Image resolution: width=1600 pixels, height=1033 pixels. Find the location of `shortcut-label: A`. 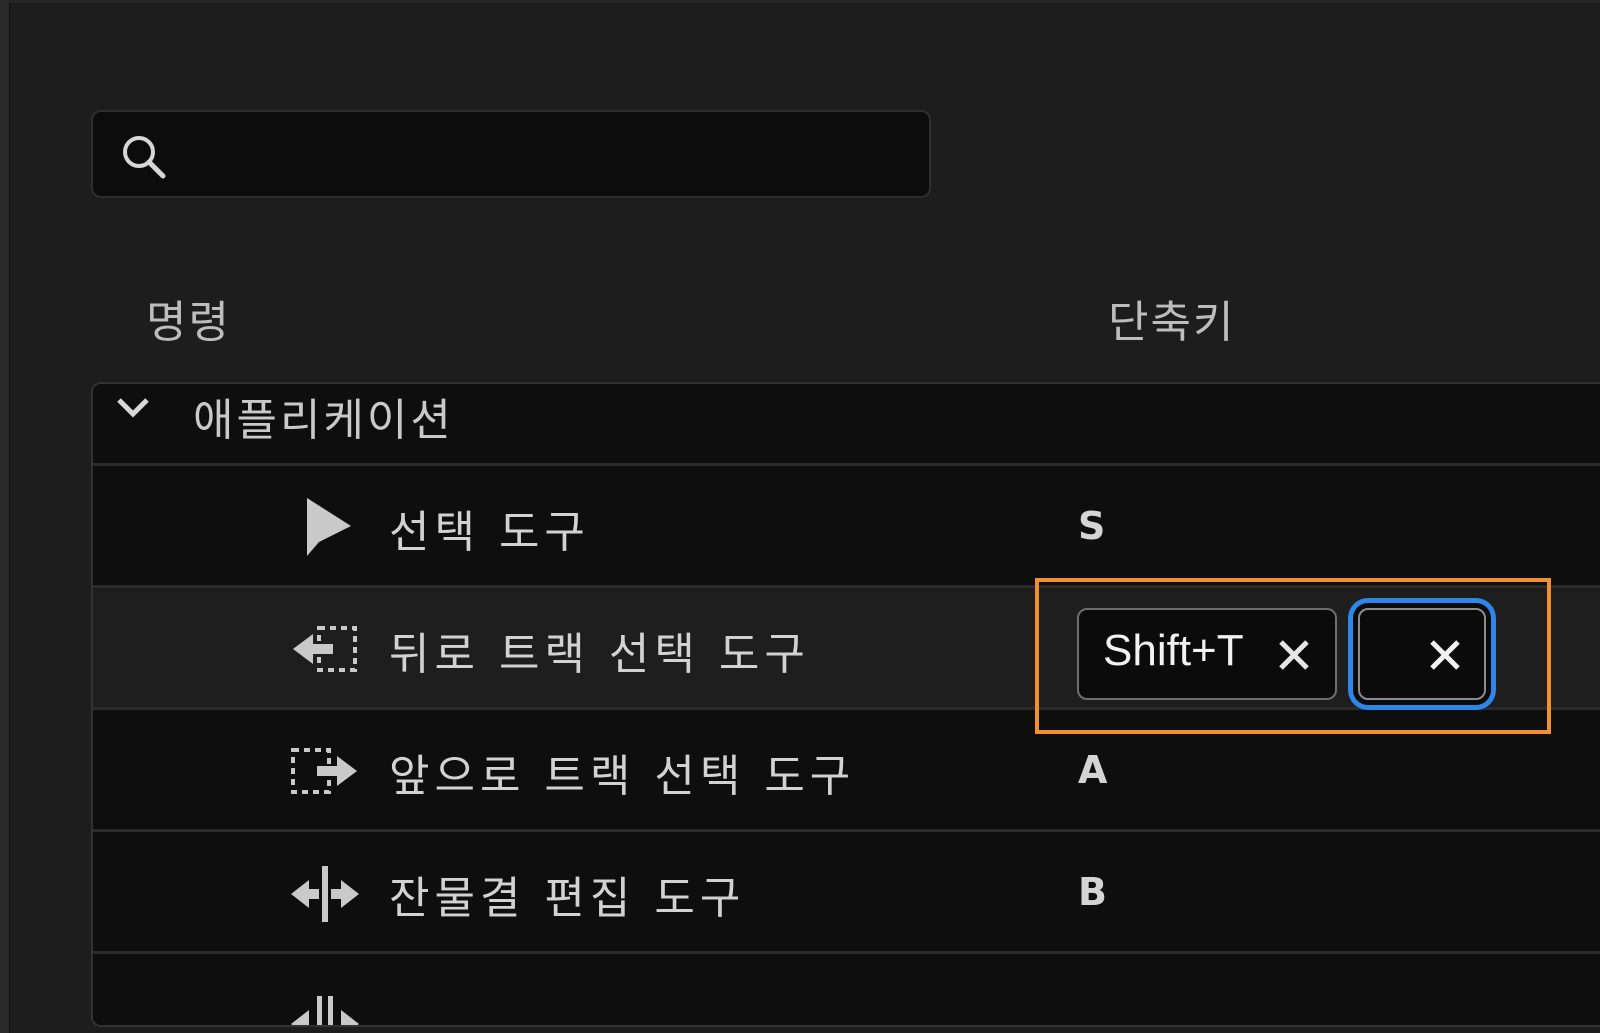

shortcut-label: A is located at coordinates (1092, 770).